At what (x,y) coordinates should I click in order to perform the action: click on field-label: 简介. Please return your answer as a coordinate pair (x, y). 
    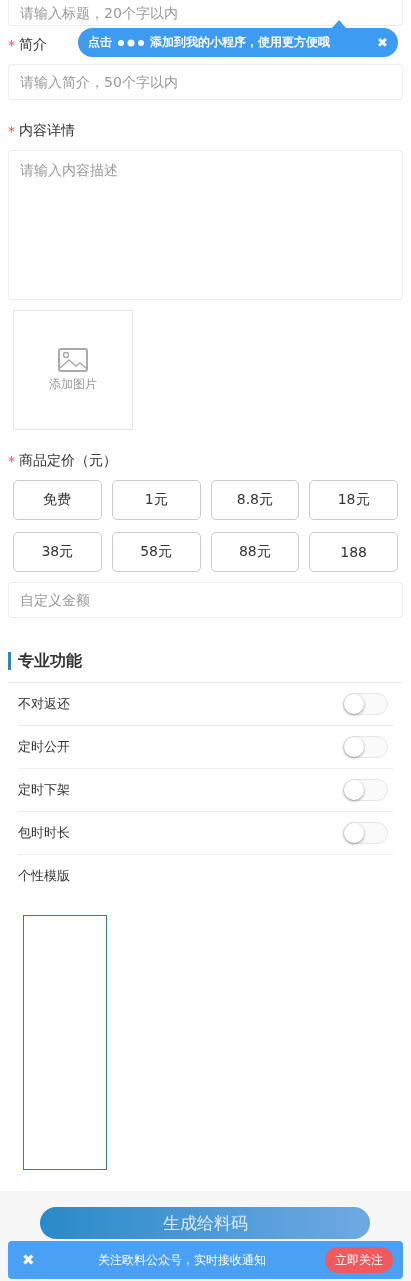
    Looking at the image, I should click on (33, 45).